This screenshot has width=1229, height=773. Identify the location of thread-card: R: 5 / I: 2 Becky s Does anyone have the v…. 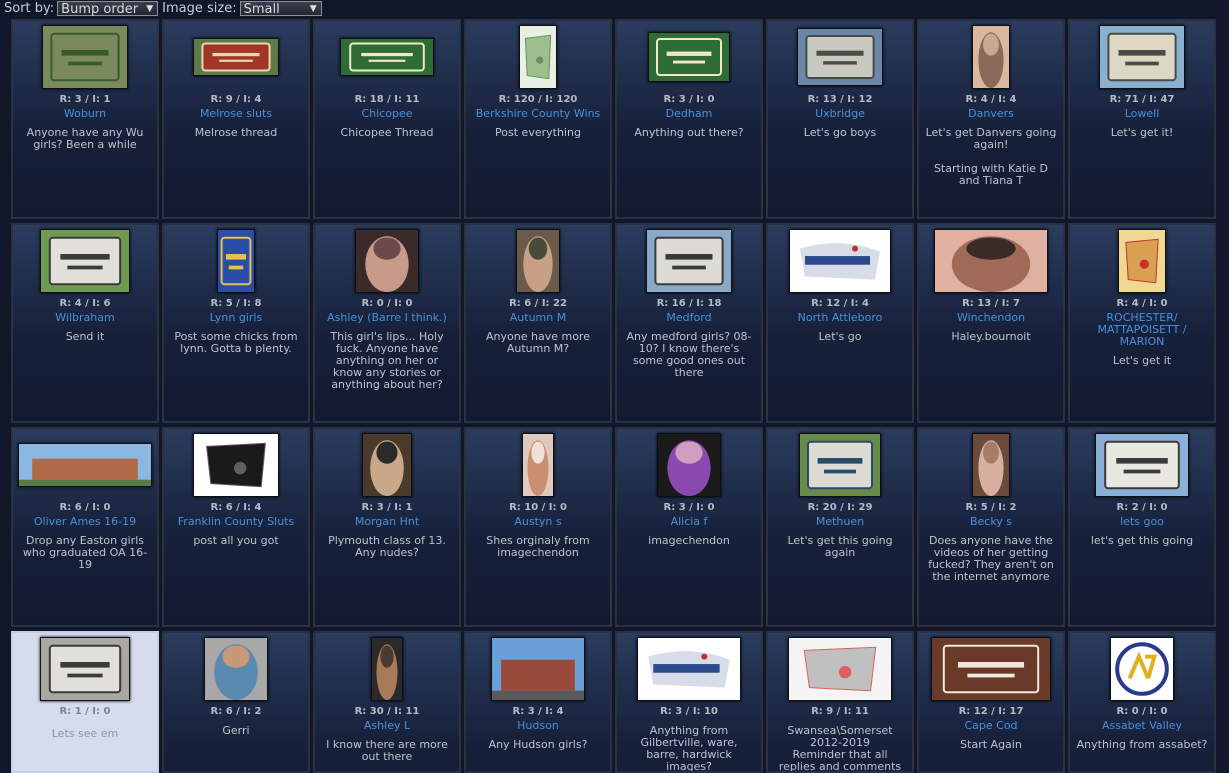
(991, 527).